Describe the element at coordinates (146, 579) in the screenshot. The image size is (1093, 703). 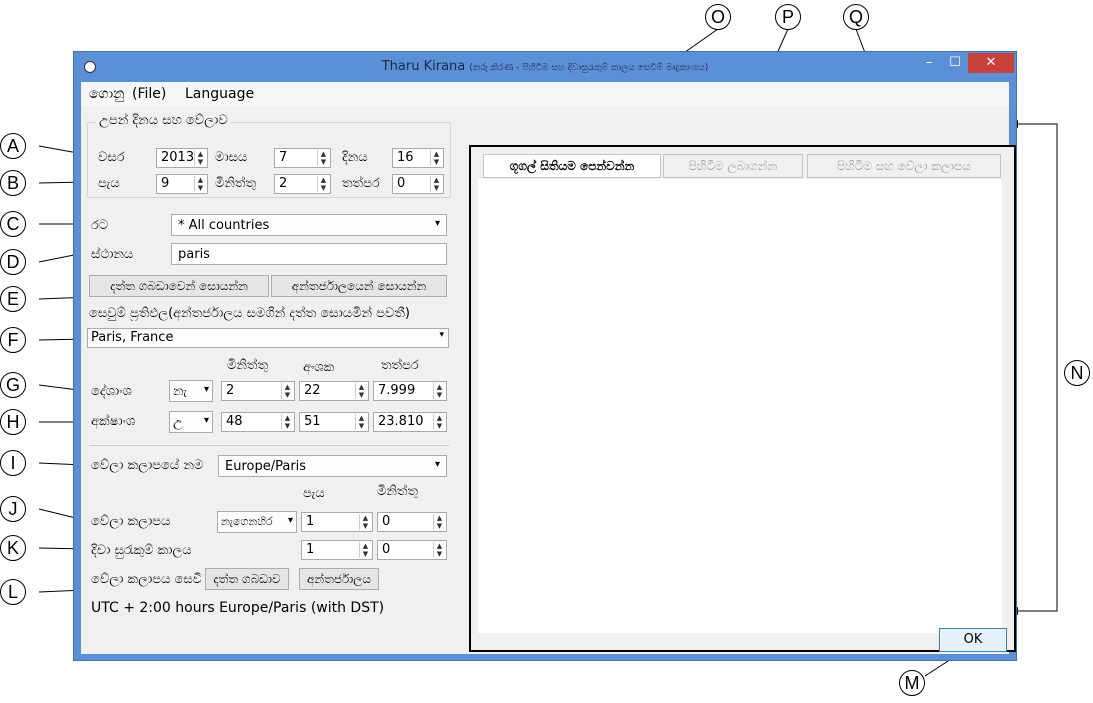
I see `find-timezone-label: වේලා කලාපය සෙවීම` at that location.